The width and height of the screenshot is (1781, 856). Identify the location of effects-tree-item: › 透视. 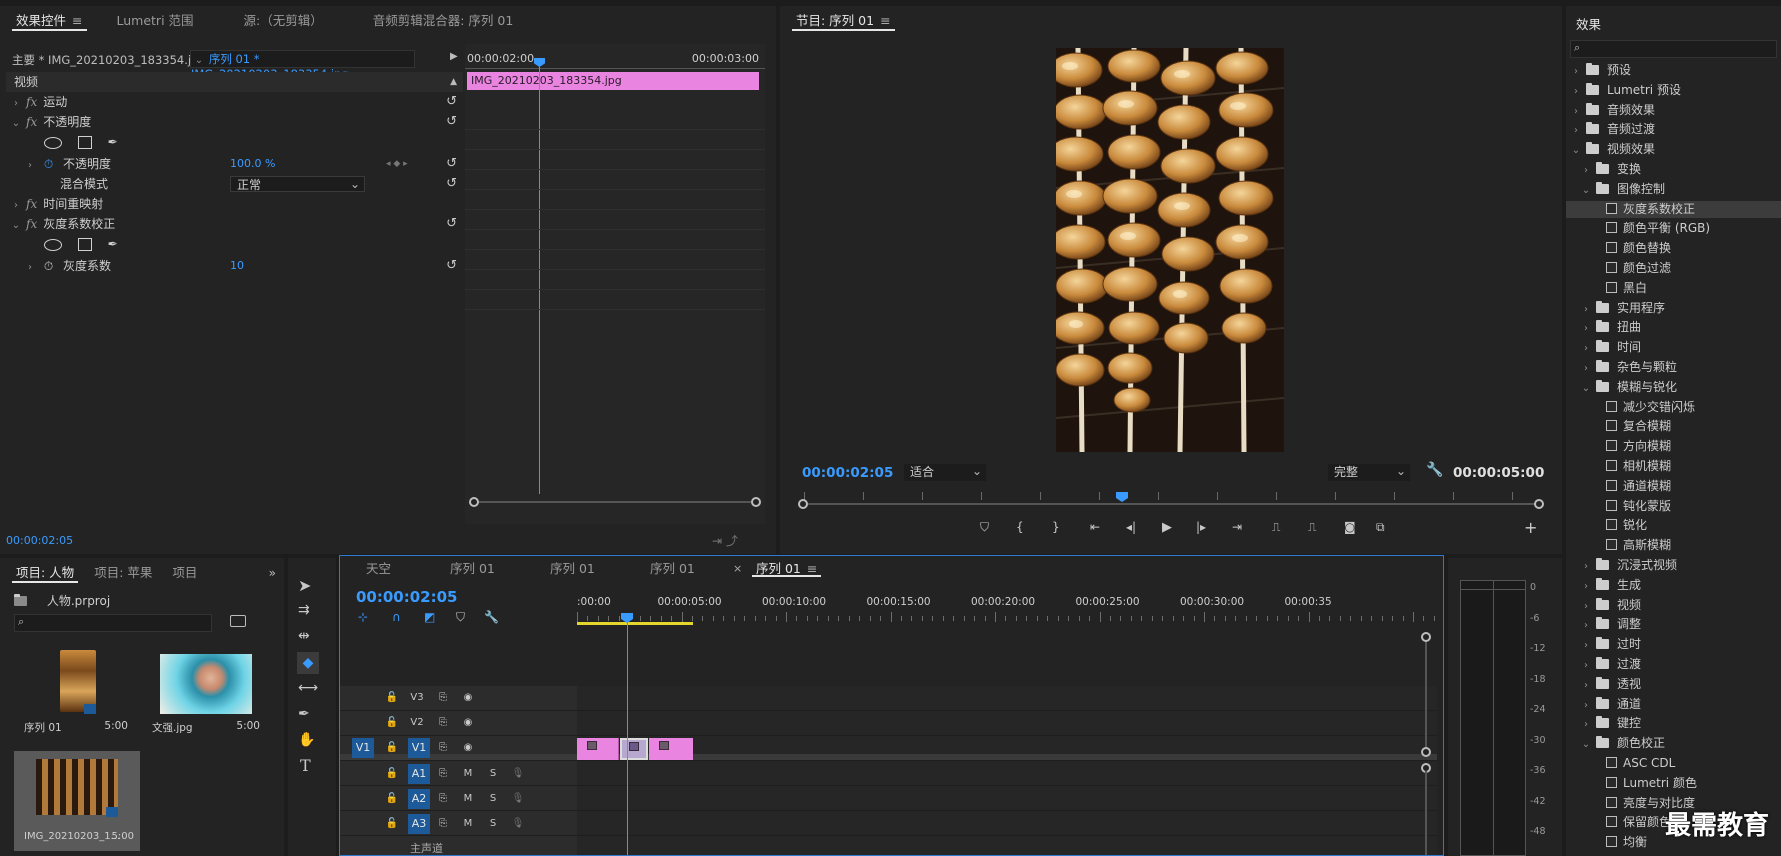
(1673, 684).